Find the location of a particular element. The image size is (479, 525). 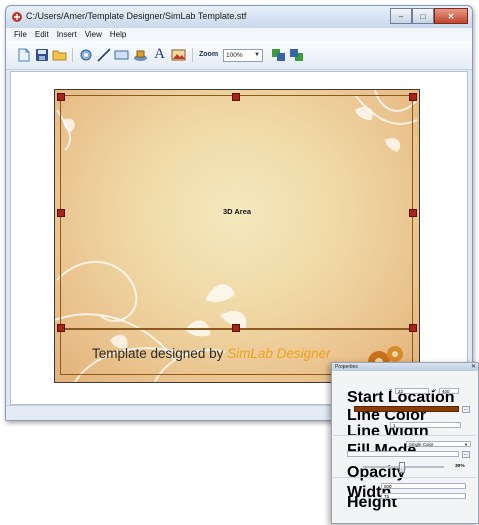

height-input: 75 is located at coordinates (423, 496).